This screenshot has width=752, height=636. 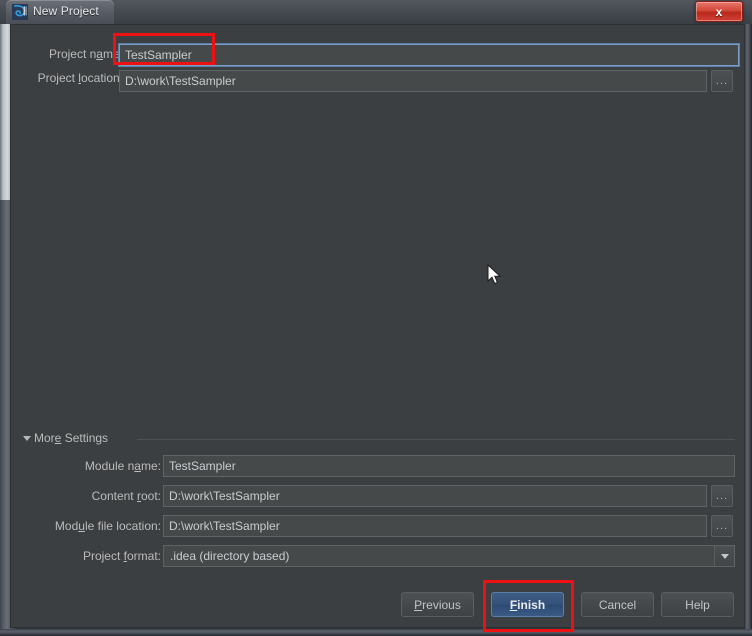 I want to click on mnemonic-char: u, so click(x=81, y=526).